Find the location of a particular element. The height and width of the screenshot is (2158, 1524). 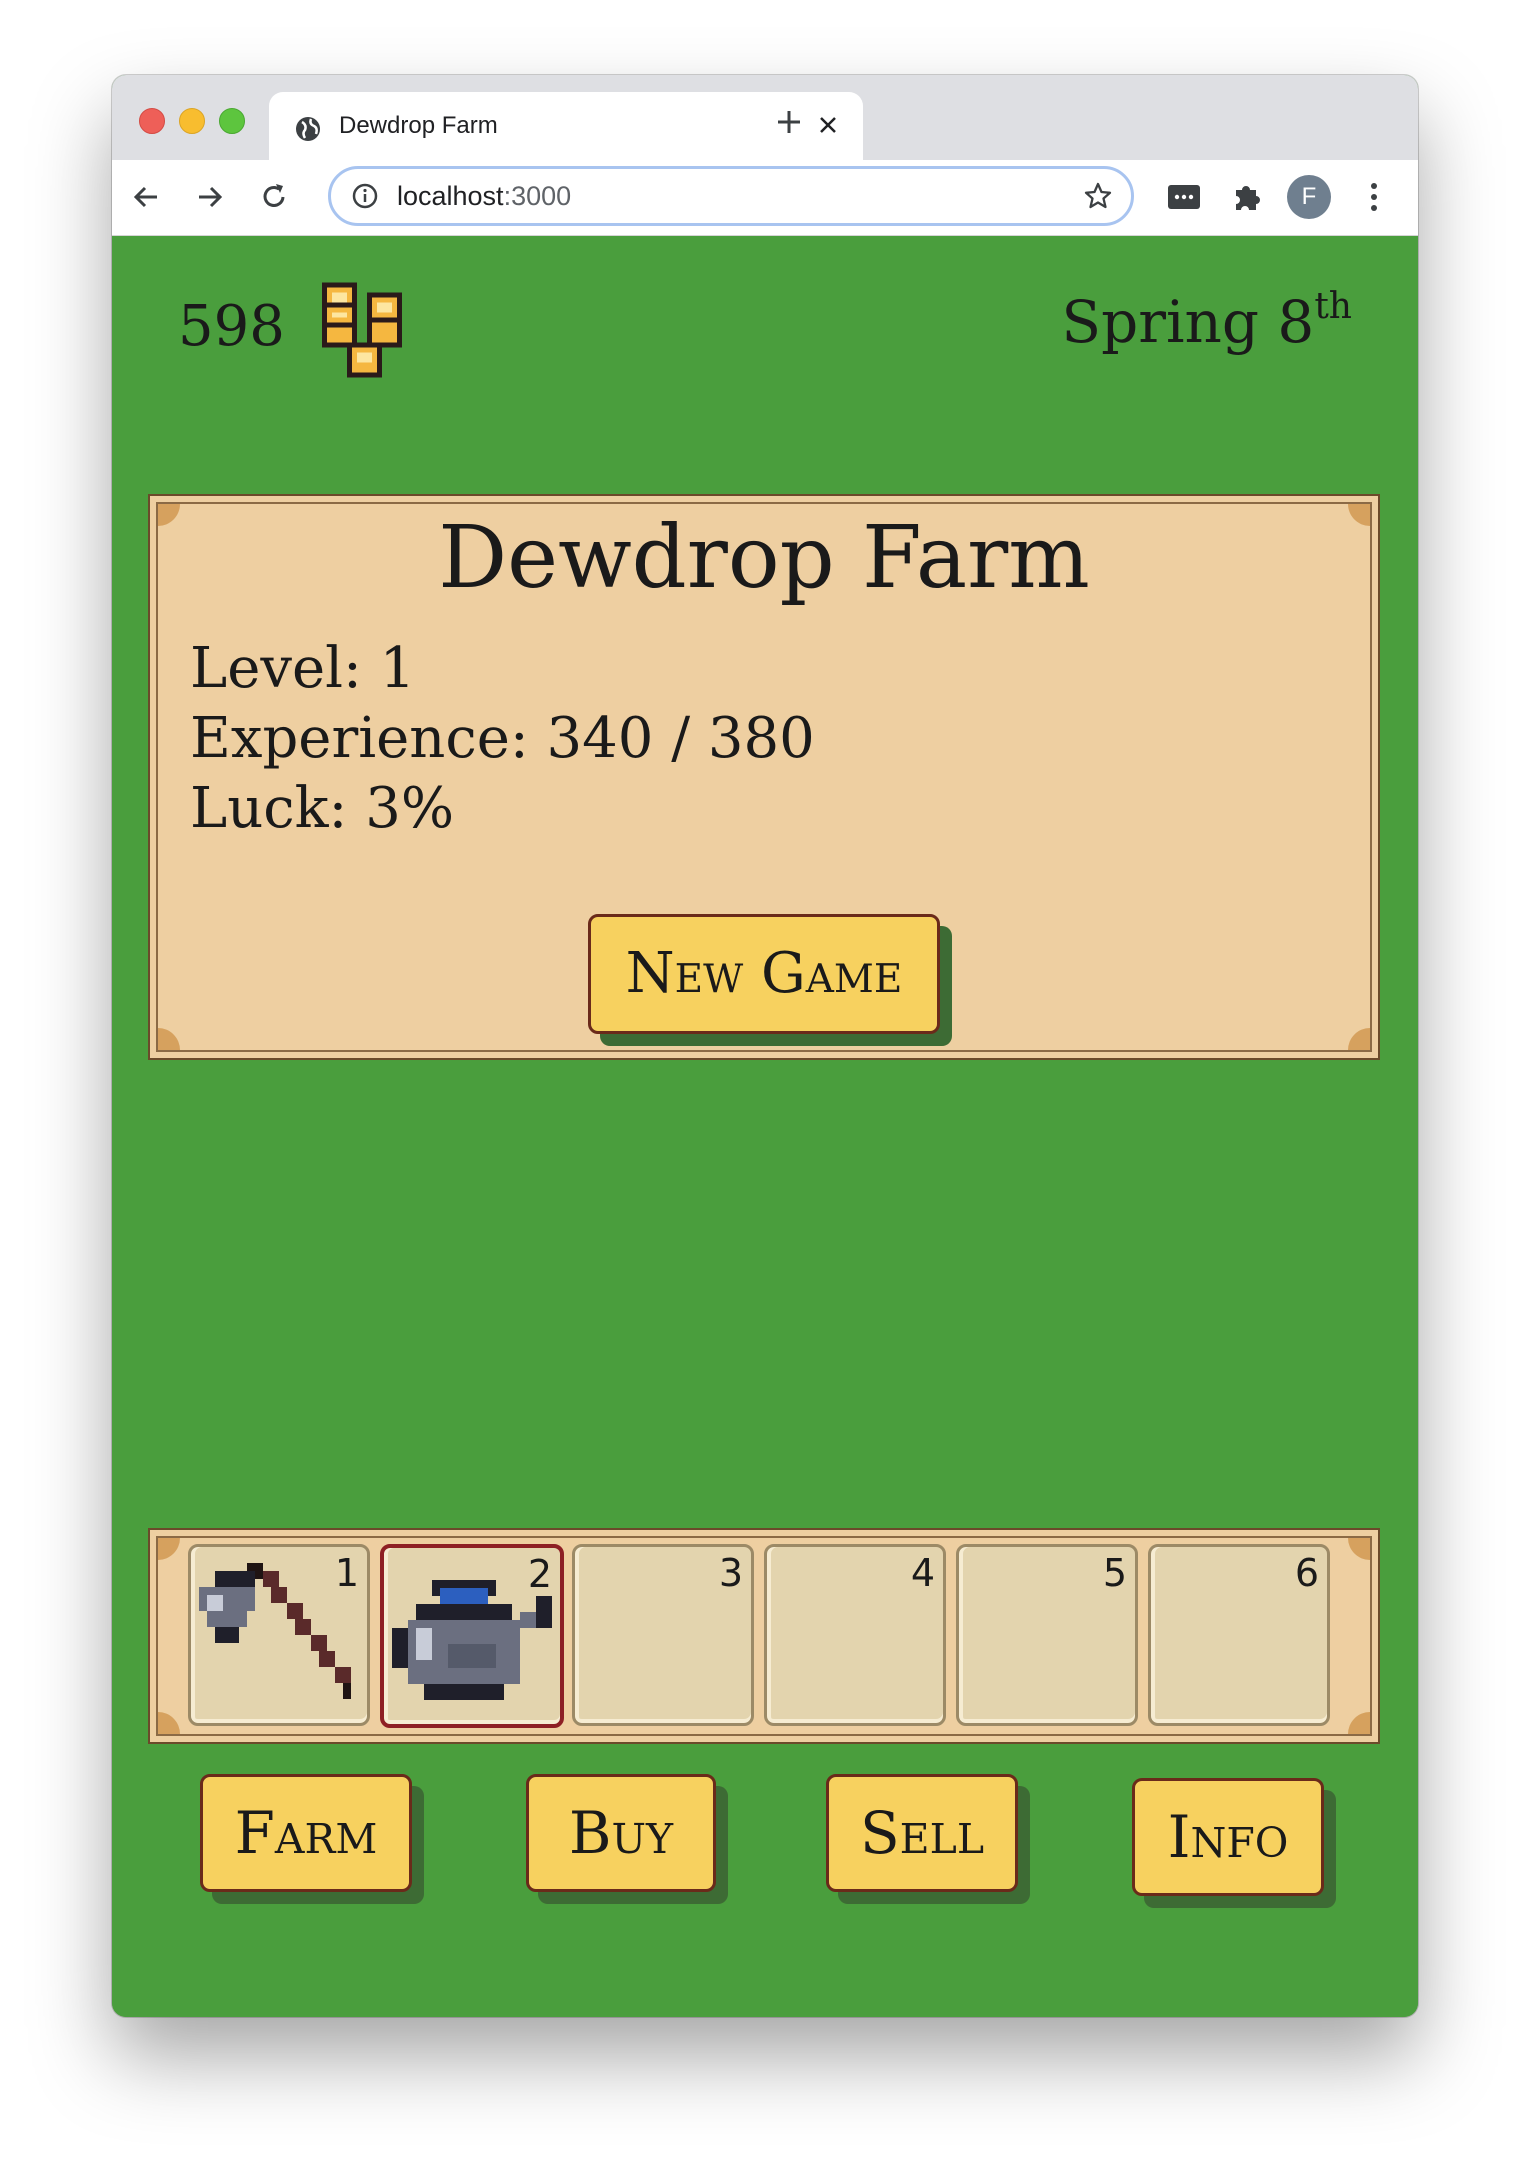

level-stat: Level: 1 is located at coordinates (303, 668).